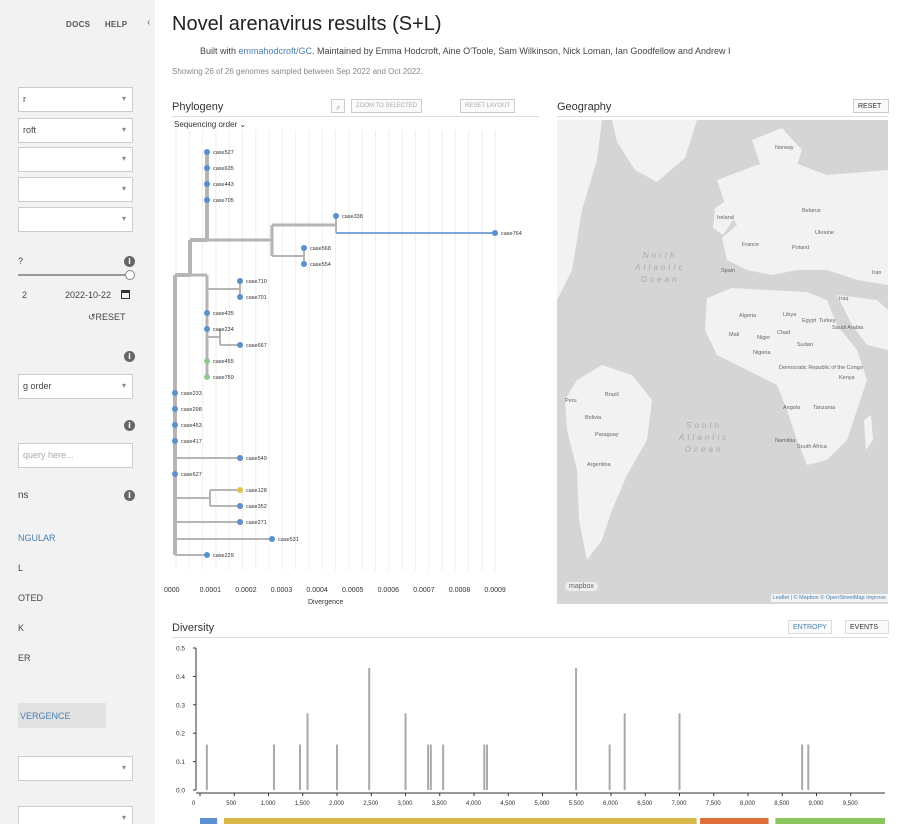  What do you see at coordinates (75, 189) in the screenshot?
I see `dataset-select-4: ▾` at bounding box center [75, 189].